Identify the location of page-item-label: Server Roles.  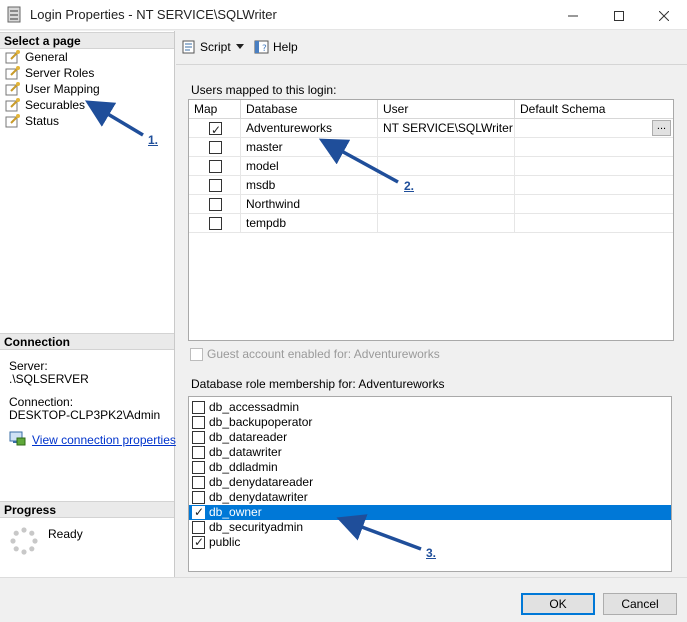
(60, 73).